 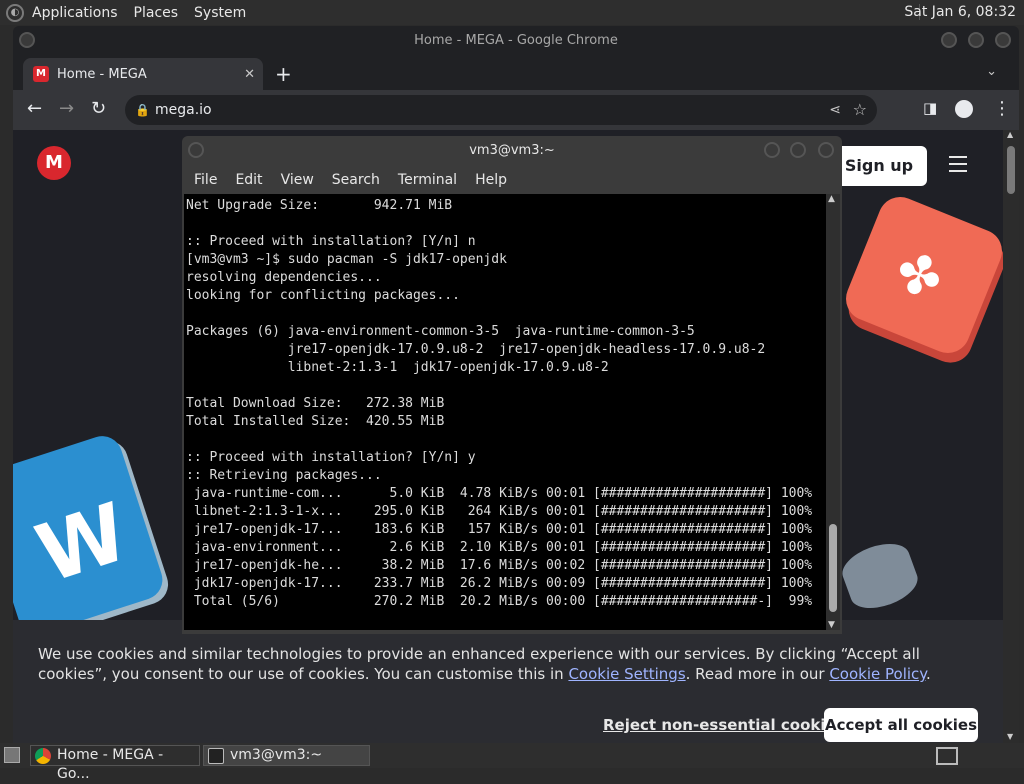 What do you see at coordinates (798, 150) in the screenshot?
I see `terminal-maximize-button` at bounding box center [798, 150].